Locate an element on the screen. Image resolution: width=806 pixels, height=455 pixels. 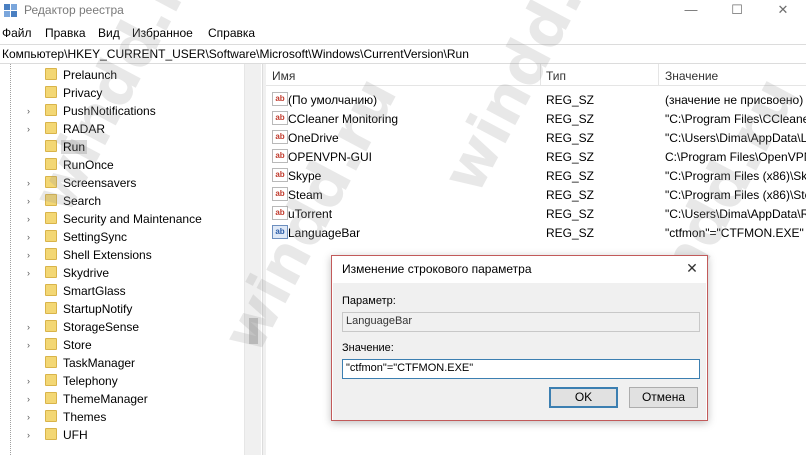
close-icon: ✕ is located at coordinates (783, 11).